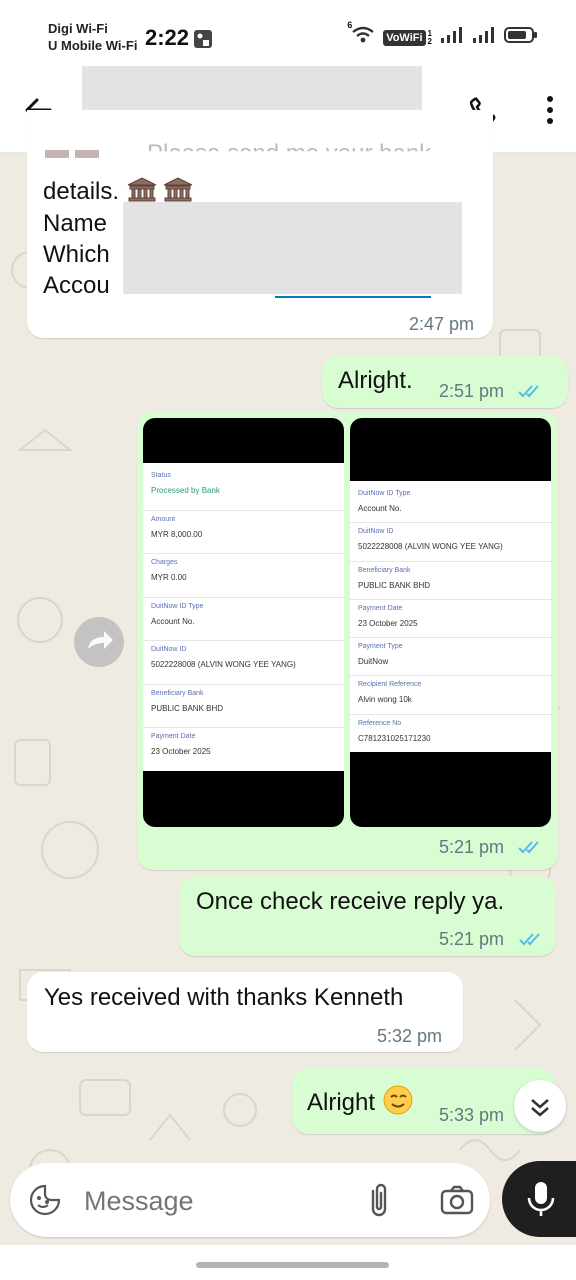  I want to click on message-text: Alright., so click(375, 380).